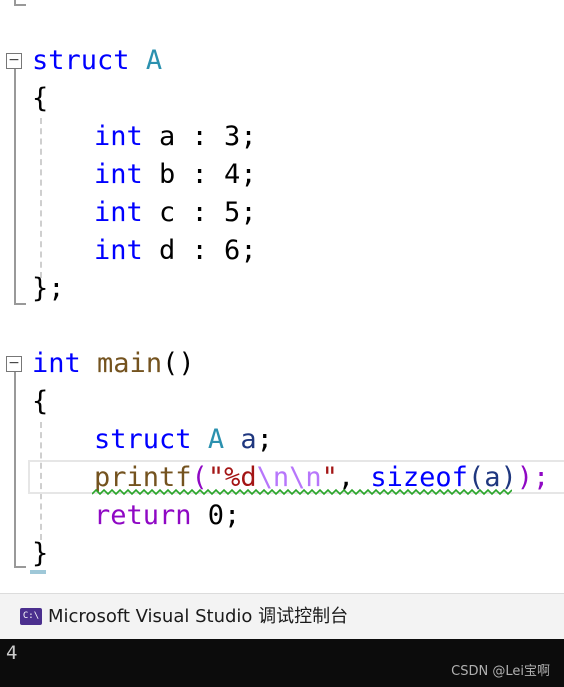  Describe the element at coordinates (183, 440) in the screenshot. I see `code-line-struct-decl: struct A a;` at that location.